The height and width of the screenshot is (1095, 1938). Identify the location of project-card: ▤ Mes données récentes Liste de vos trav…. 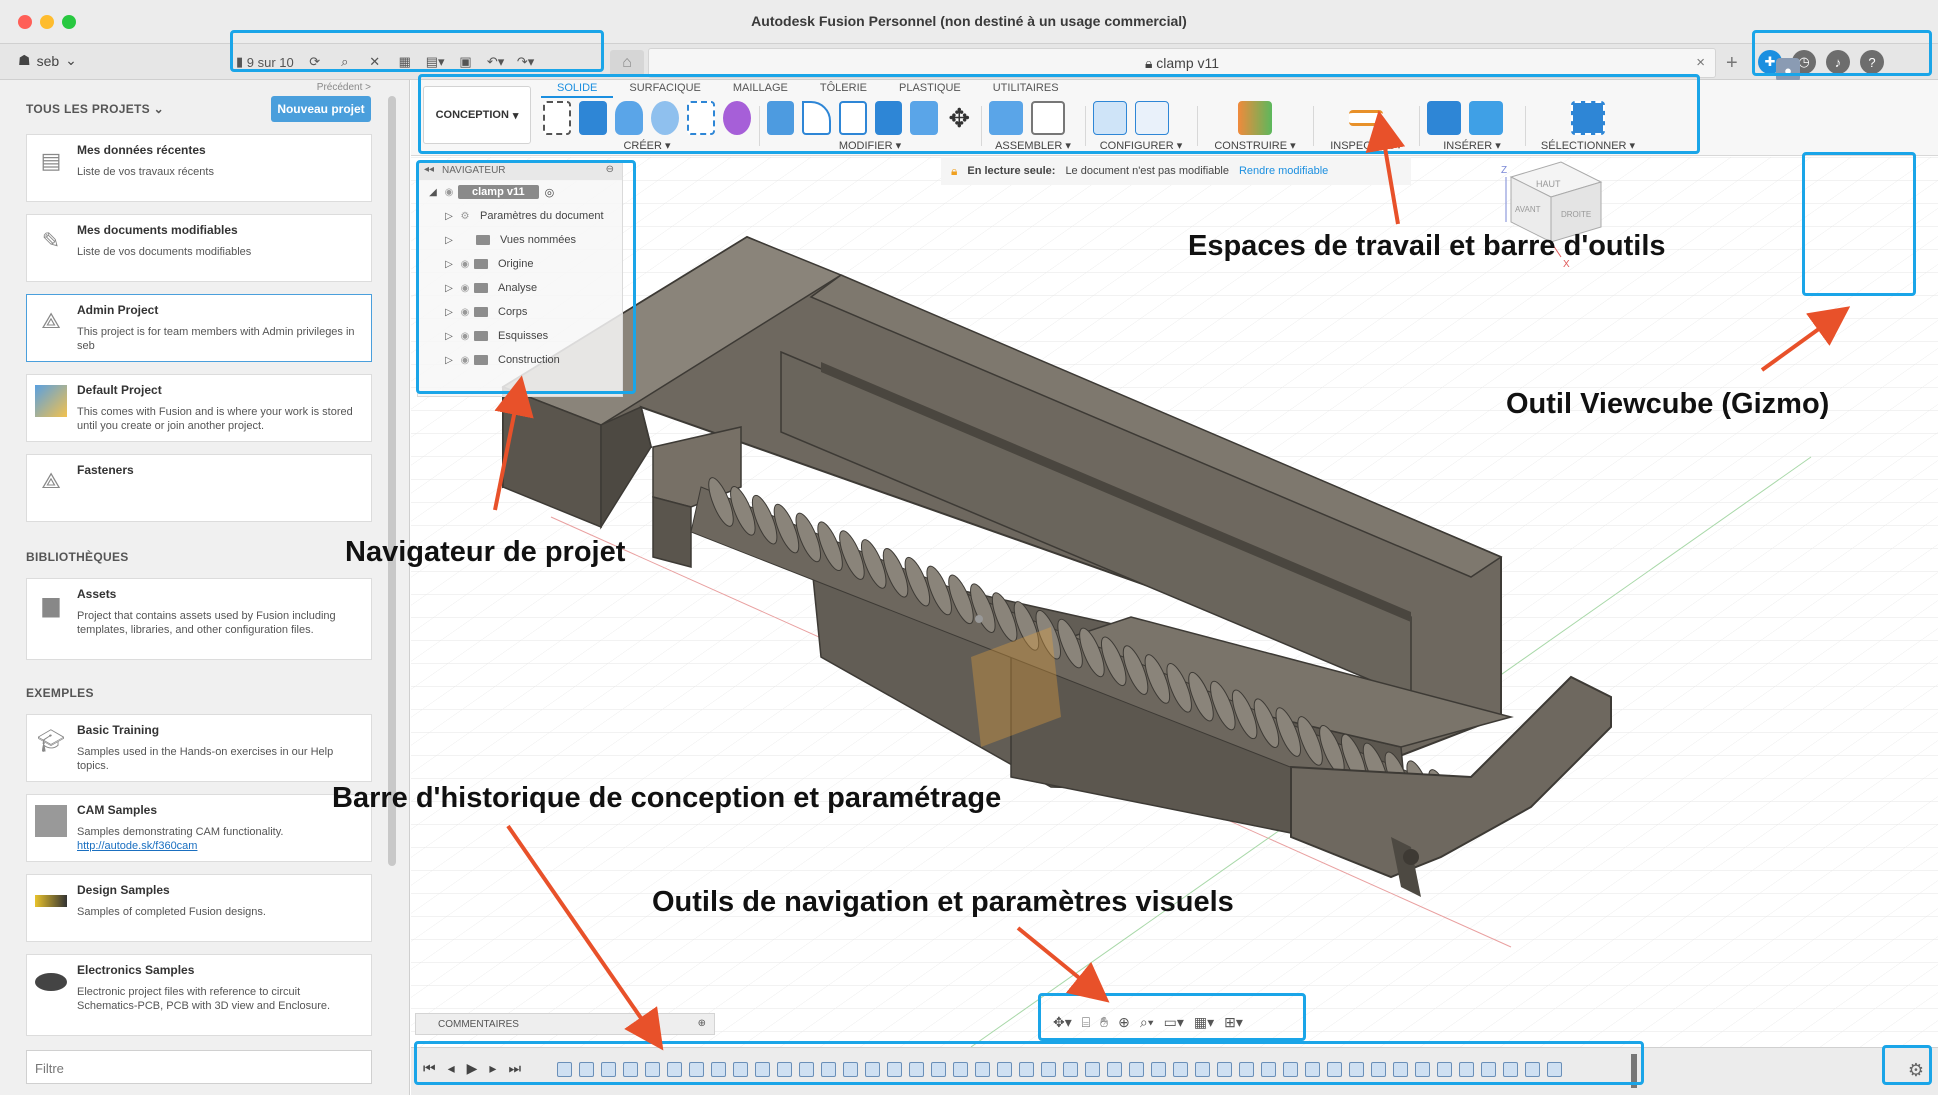
(199, 168).